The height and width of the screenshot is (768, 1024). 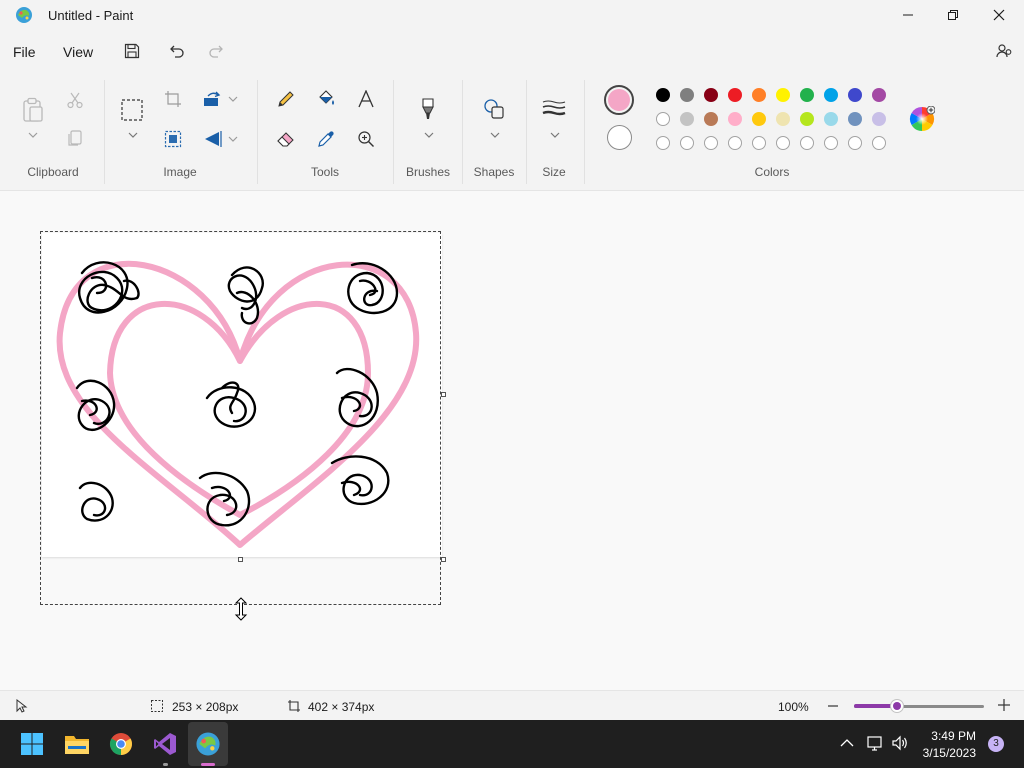 What do you see at coordinates (366, 139) in the screenshot?
I see `magnifier-tool-button` at bounding box center [366, 139].